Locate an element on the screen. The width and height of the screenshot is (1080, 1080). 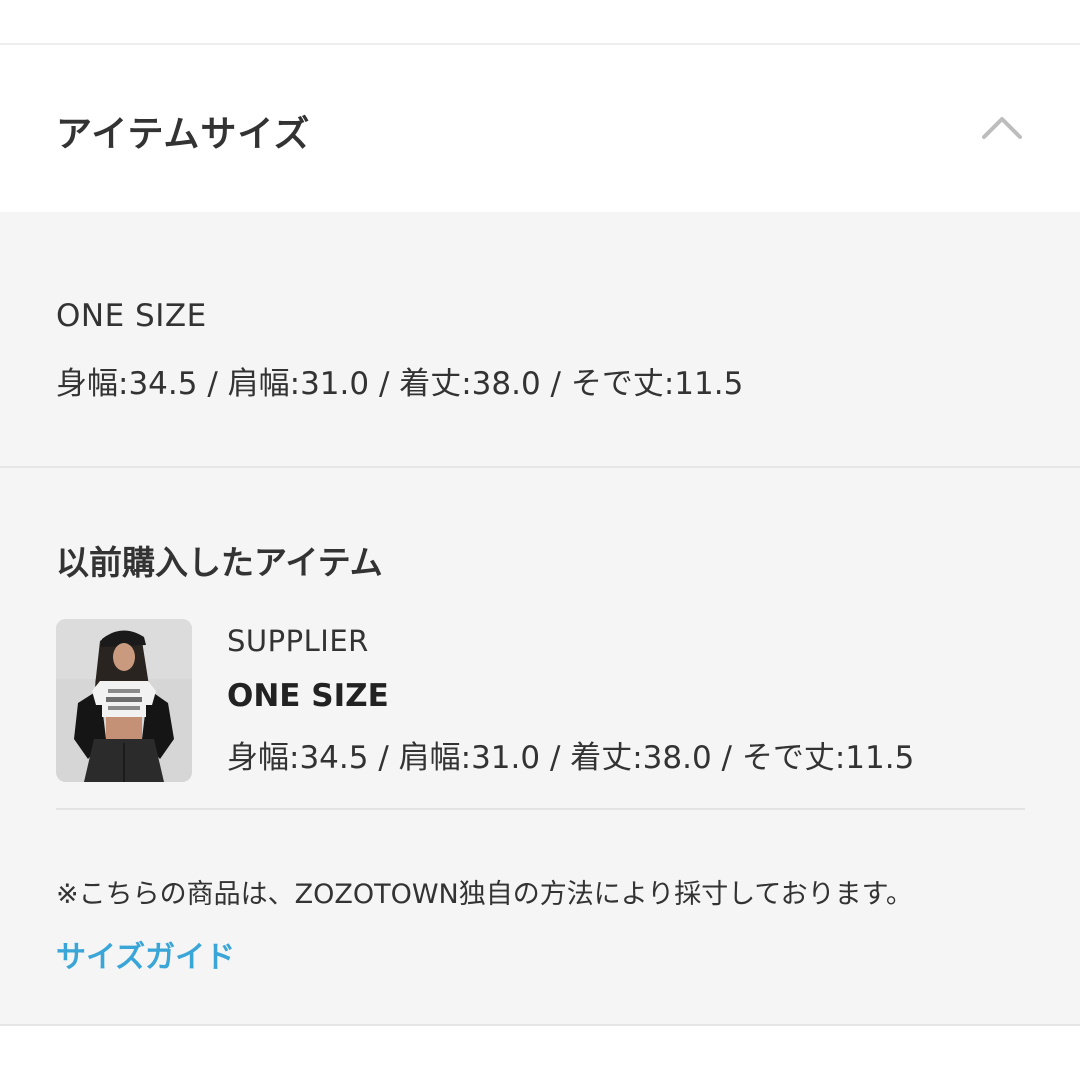
bottom-strip is located at coordinates (540, 1053).